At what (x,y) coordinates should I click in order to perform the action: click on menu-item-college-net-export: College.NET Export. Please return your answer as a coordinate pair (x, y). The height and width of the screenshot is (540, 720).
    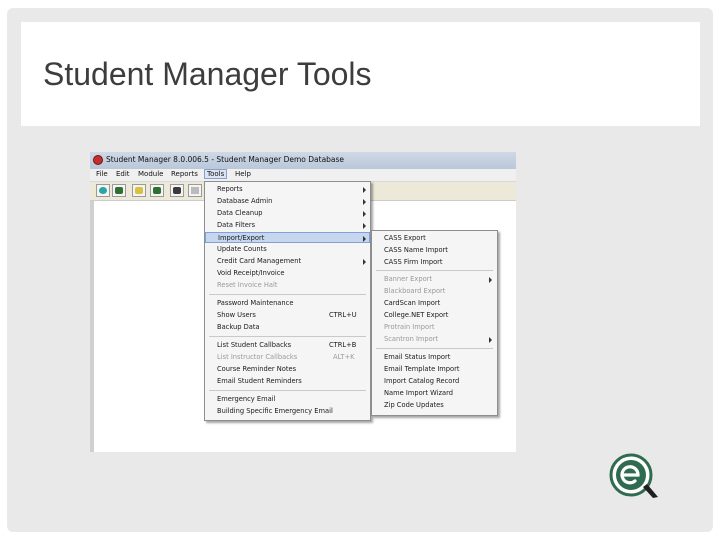
    Looking at the image, I should click on (434, 315).